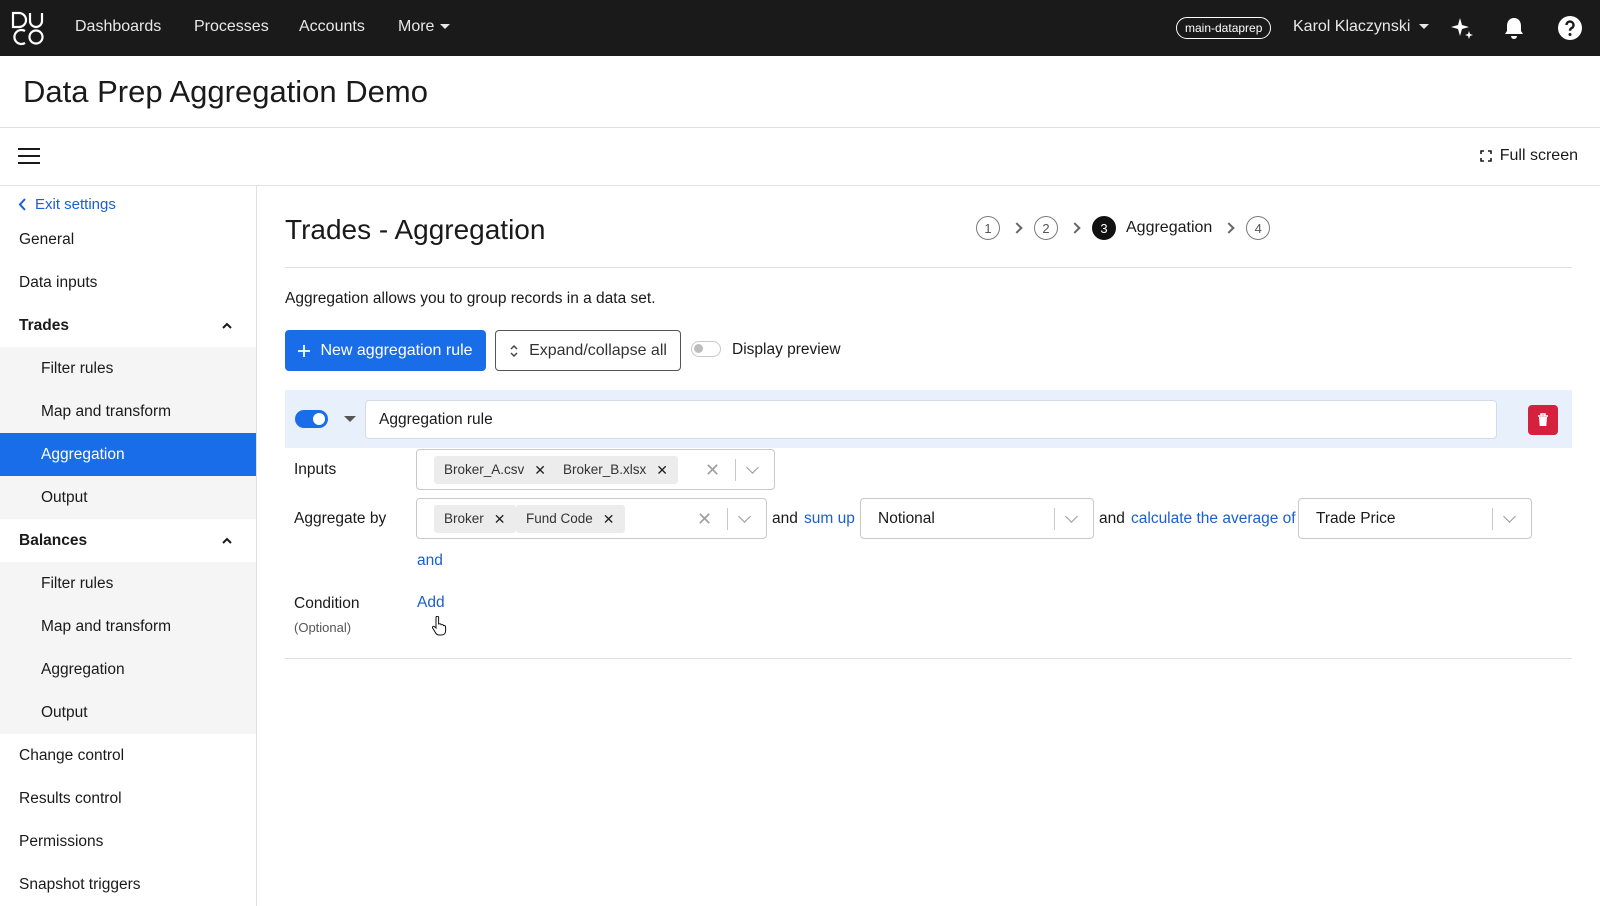 The image size is (1600, 906). I want to click on chevron-up-icon, so click(227, 325).